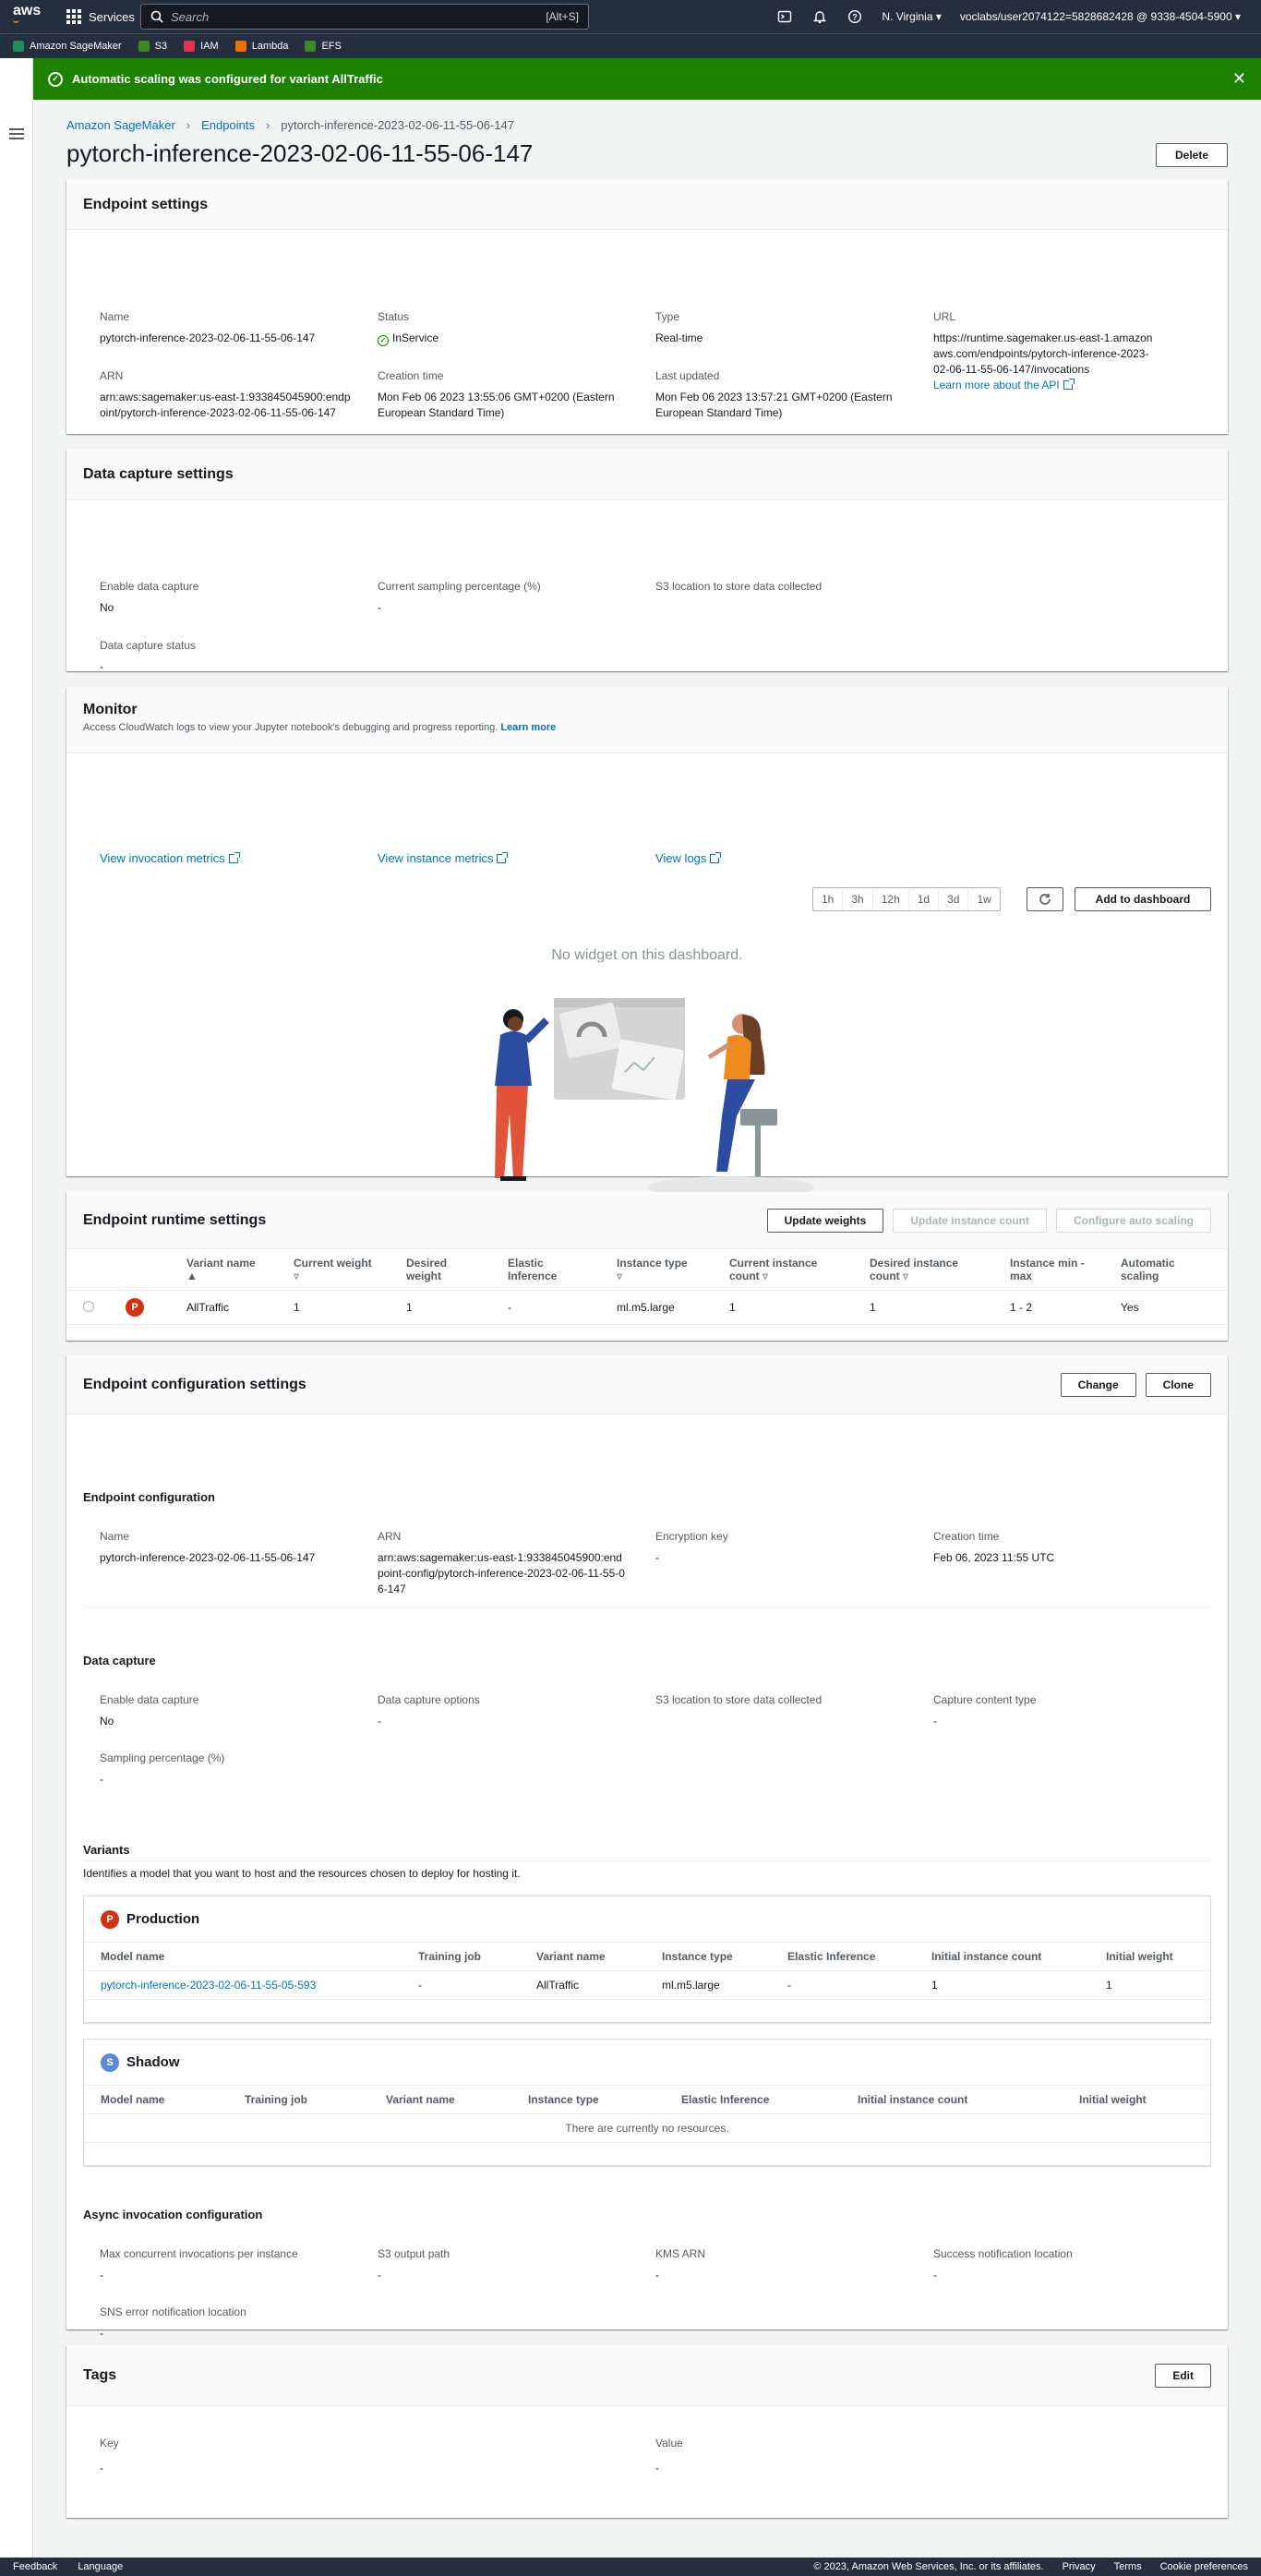 This screenshot has height=2576, width=1261. I want to click on terms-link: Terms, so click(1128, 2566).